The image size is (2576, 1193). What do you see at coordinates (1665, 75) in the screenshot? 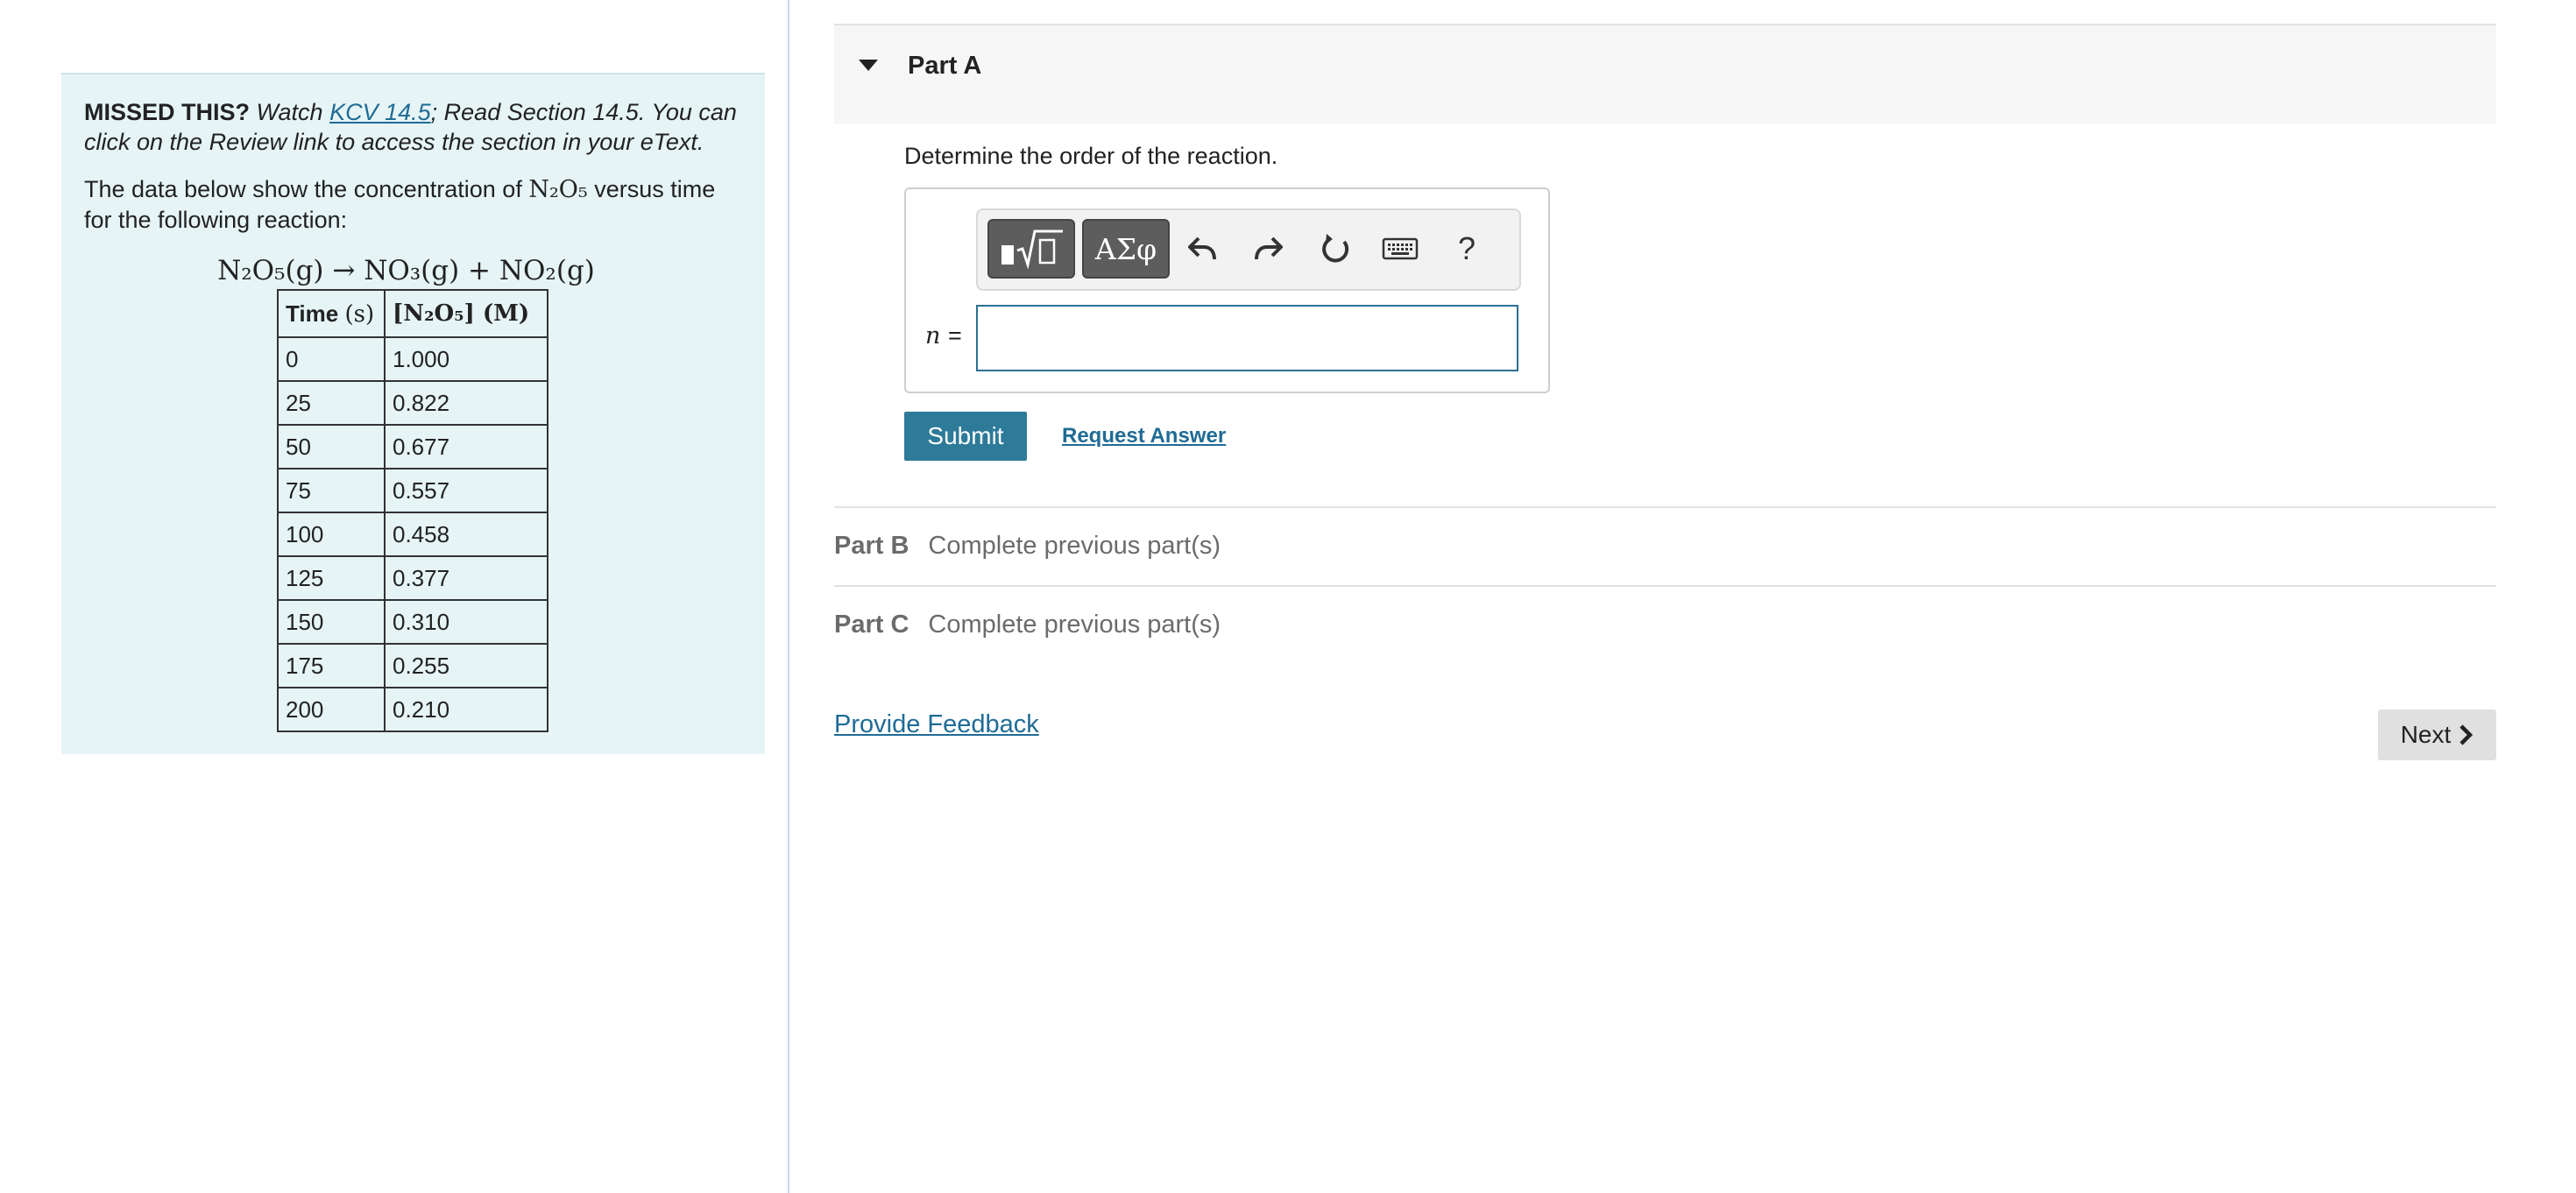
I see `part-a-header: Part A` at bounding box center [1665, 75].